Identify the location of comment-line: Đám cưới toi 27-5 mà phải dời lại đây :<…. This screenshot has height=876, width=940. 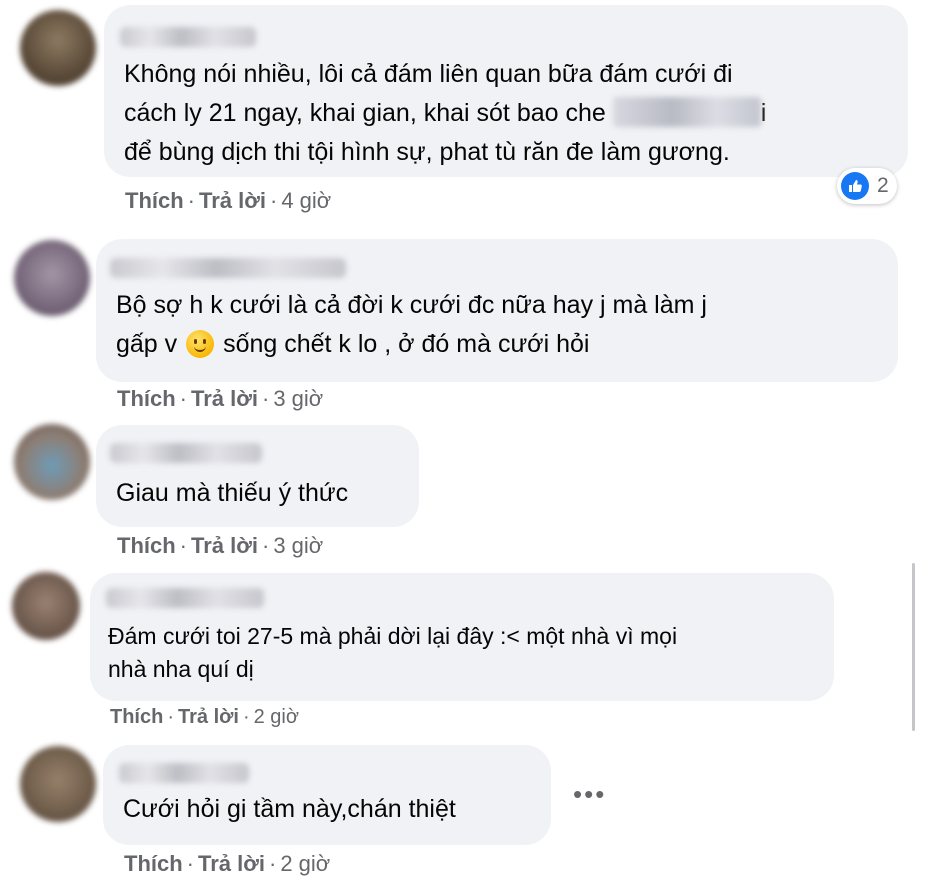
(393, 636).